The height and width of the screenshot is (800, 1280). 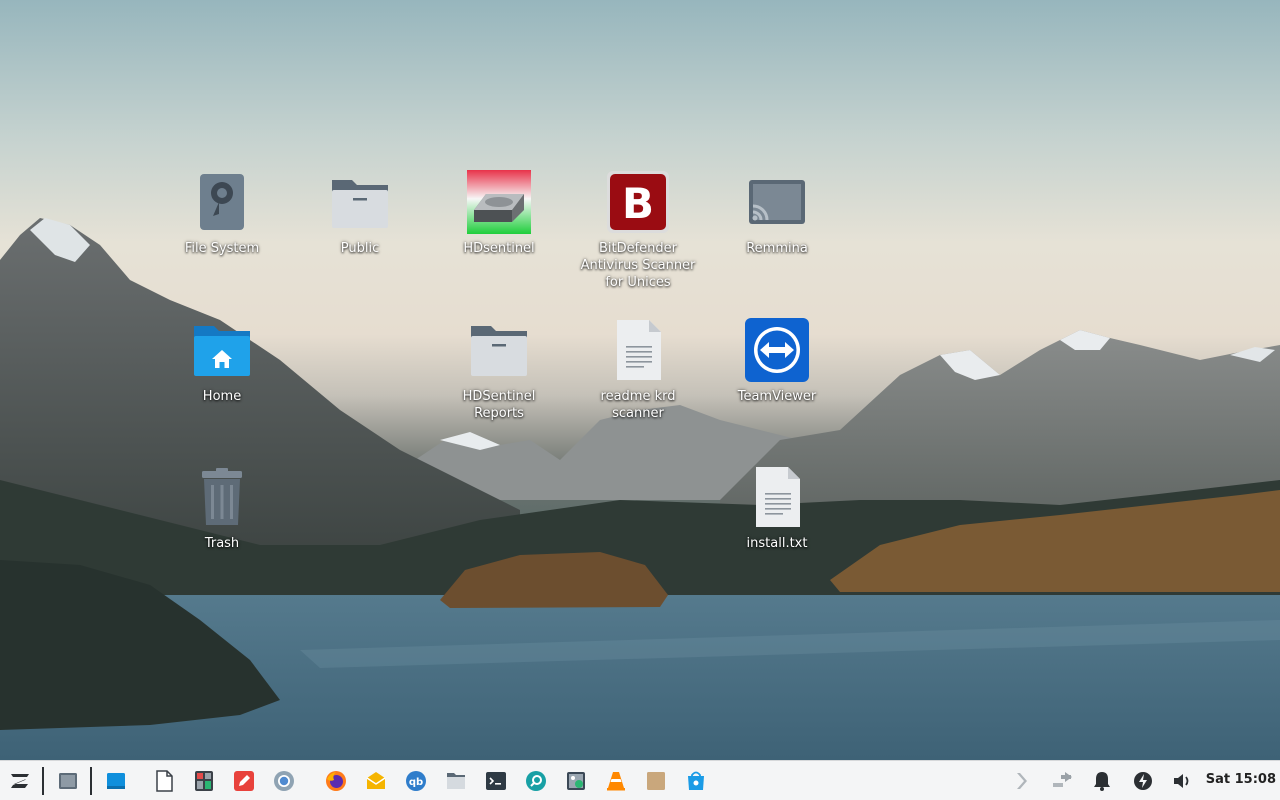 What do you see at coordinates (777, 396) in the screenshot?
I see `desktop-icon-label: TeamViewer` at bounding box center [777, 396].